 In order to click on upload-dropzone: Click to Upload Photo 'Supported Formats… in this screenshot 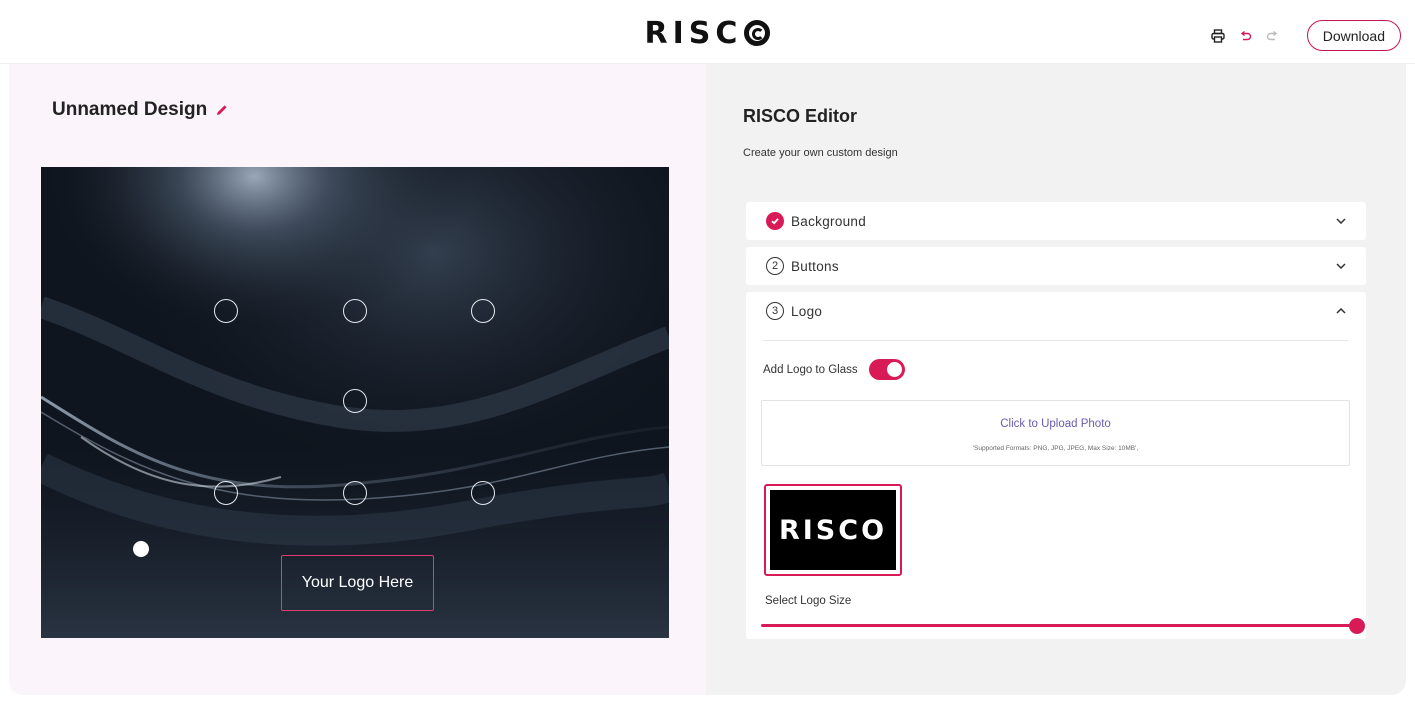, I will do `click(1055, 433)`.